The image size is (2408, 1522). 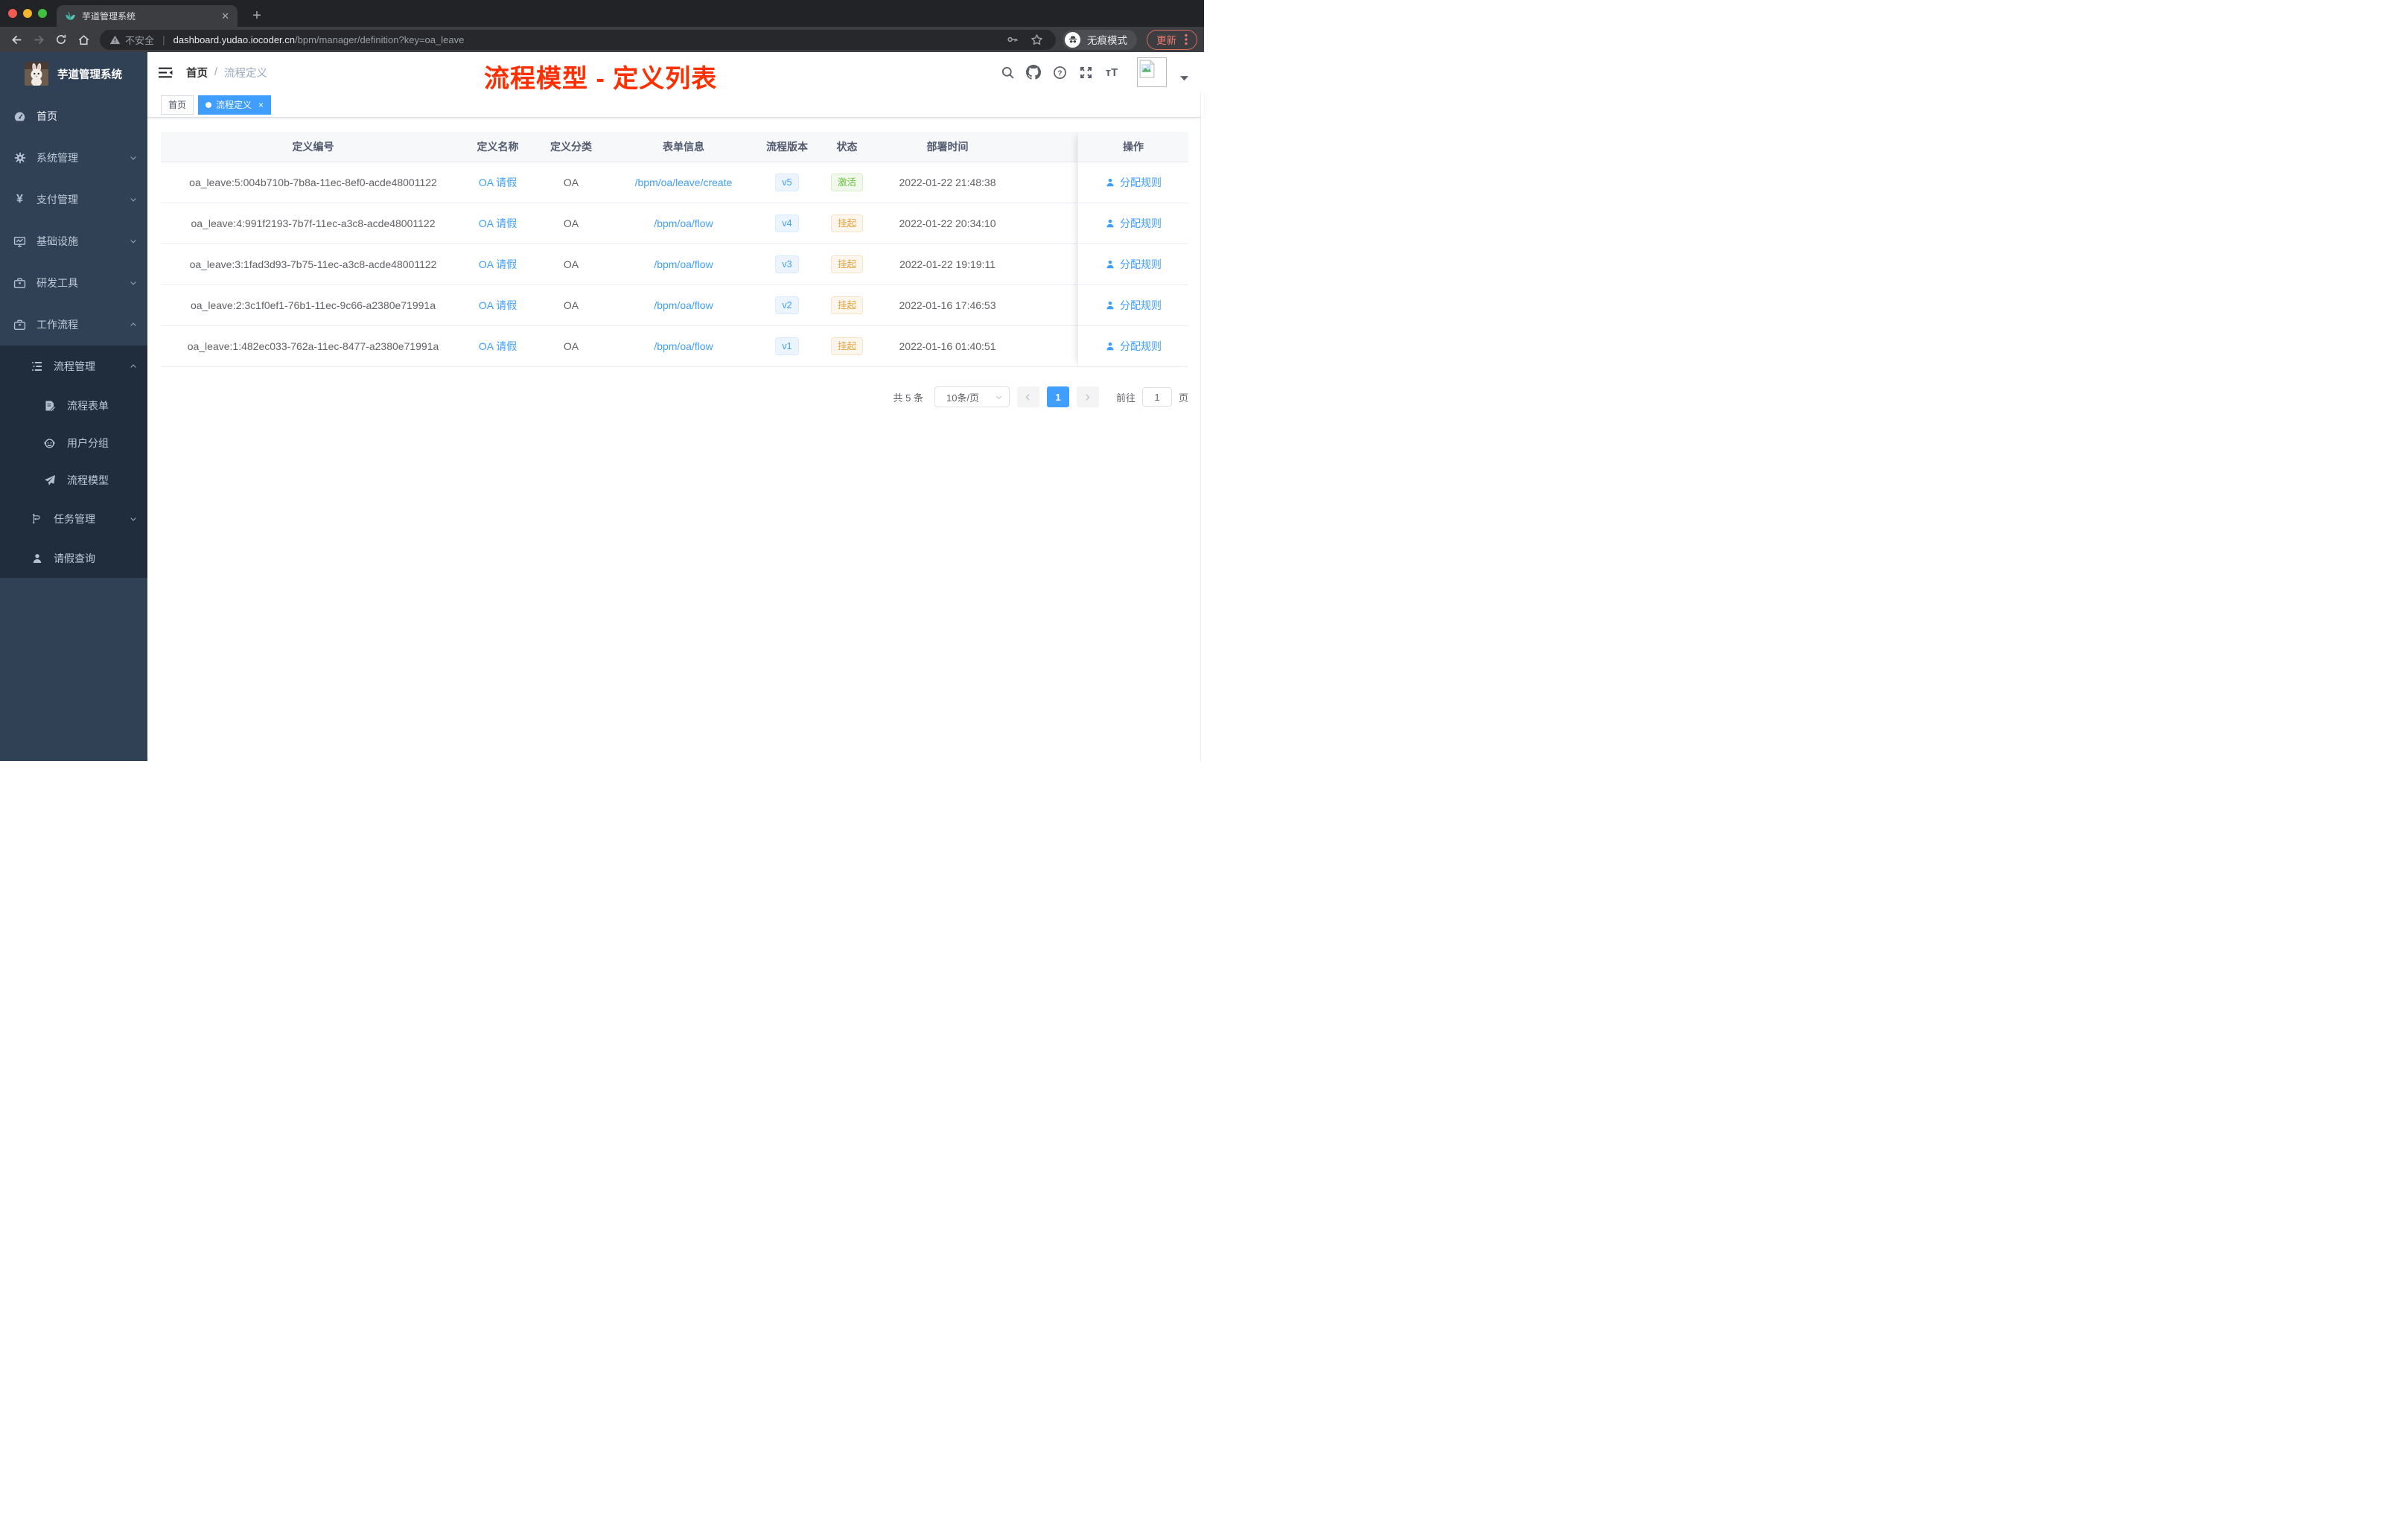 What do you see at coordinates (1087, 396) in the screenshot?
I see `next-page-button` at bounding box center [1087, 396].